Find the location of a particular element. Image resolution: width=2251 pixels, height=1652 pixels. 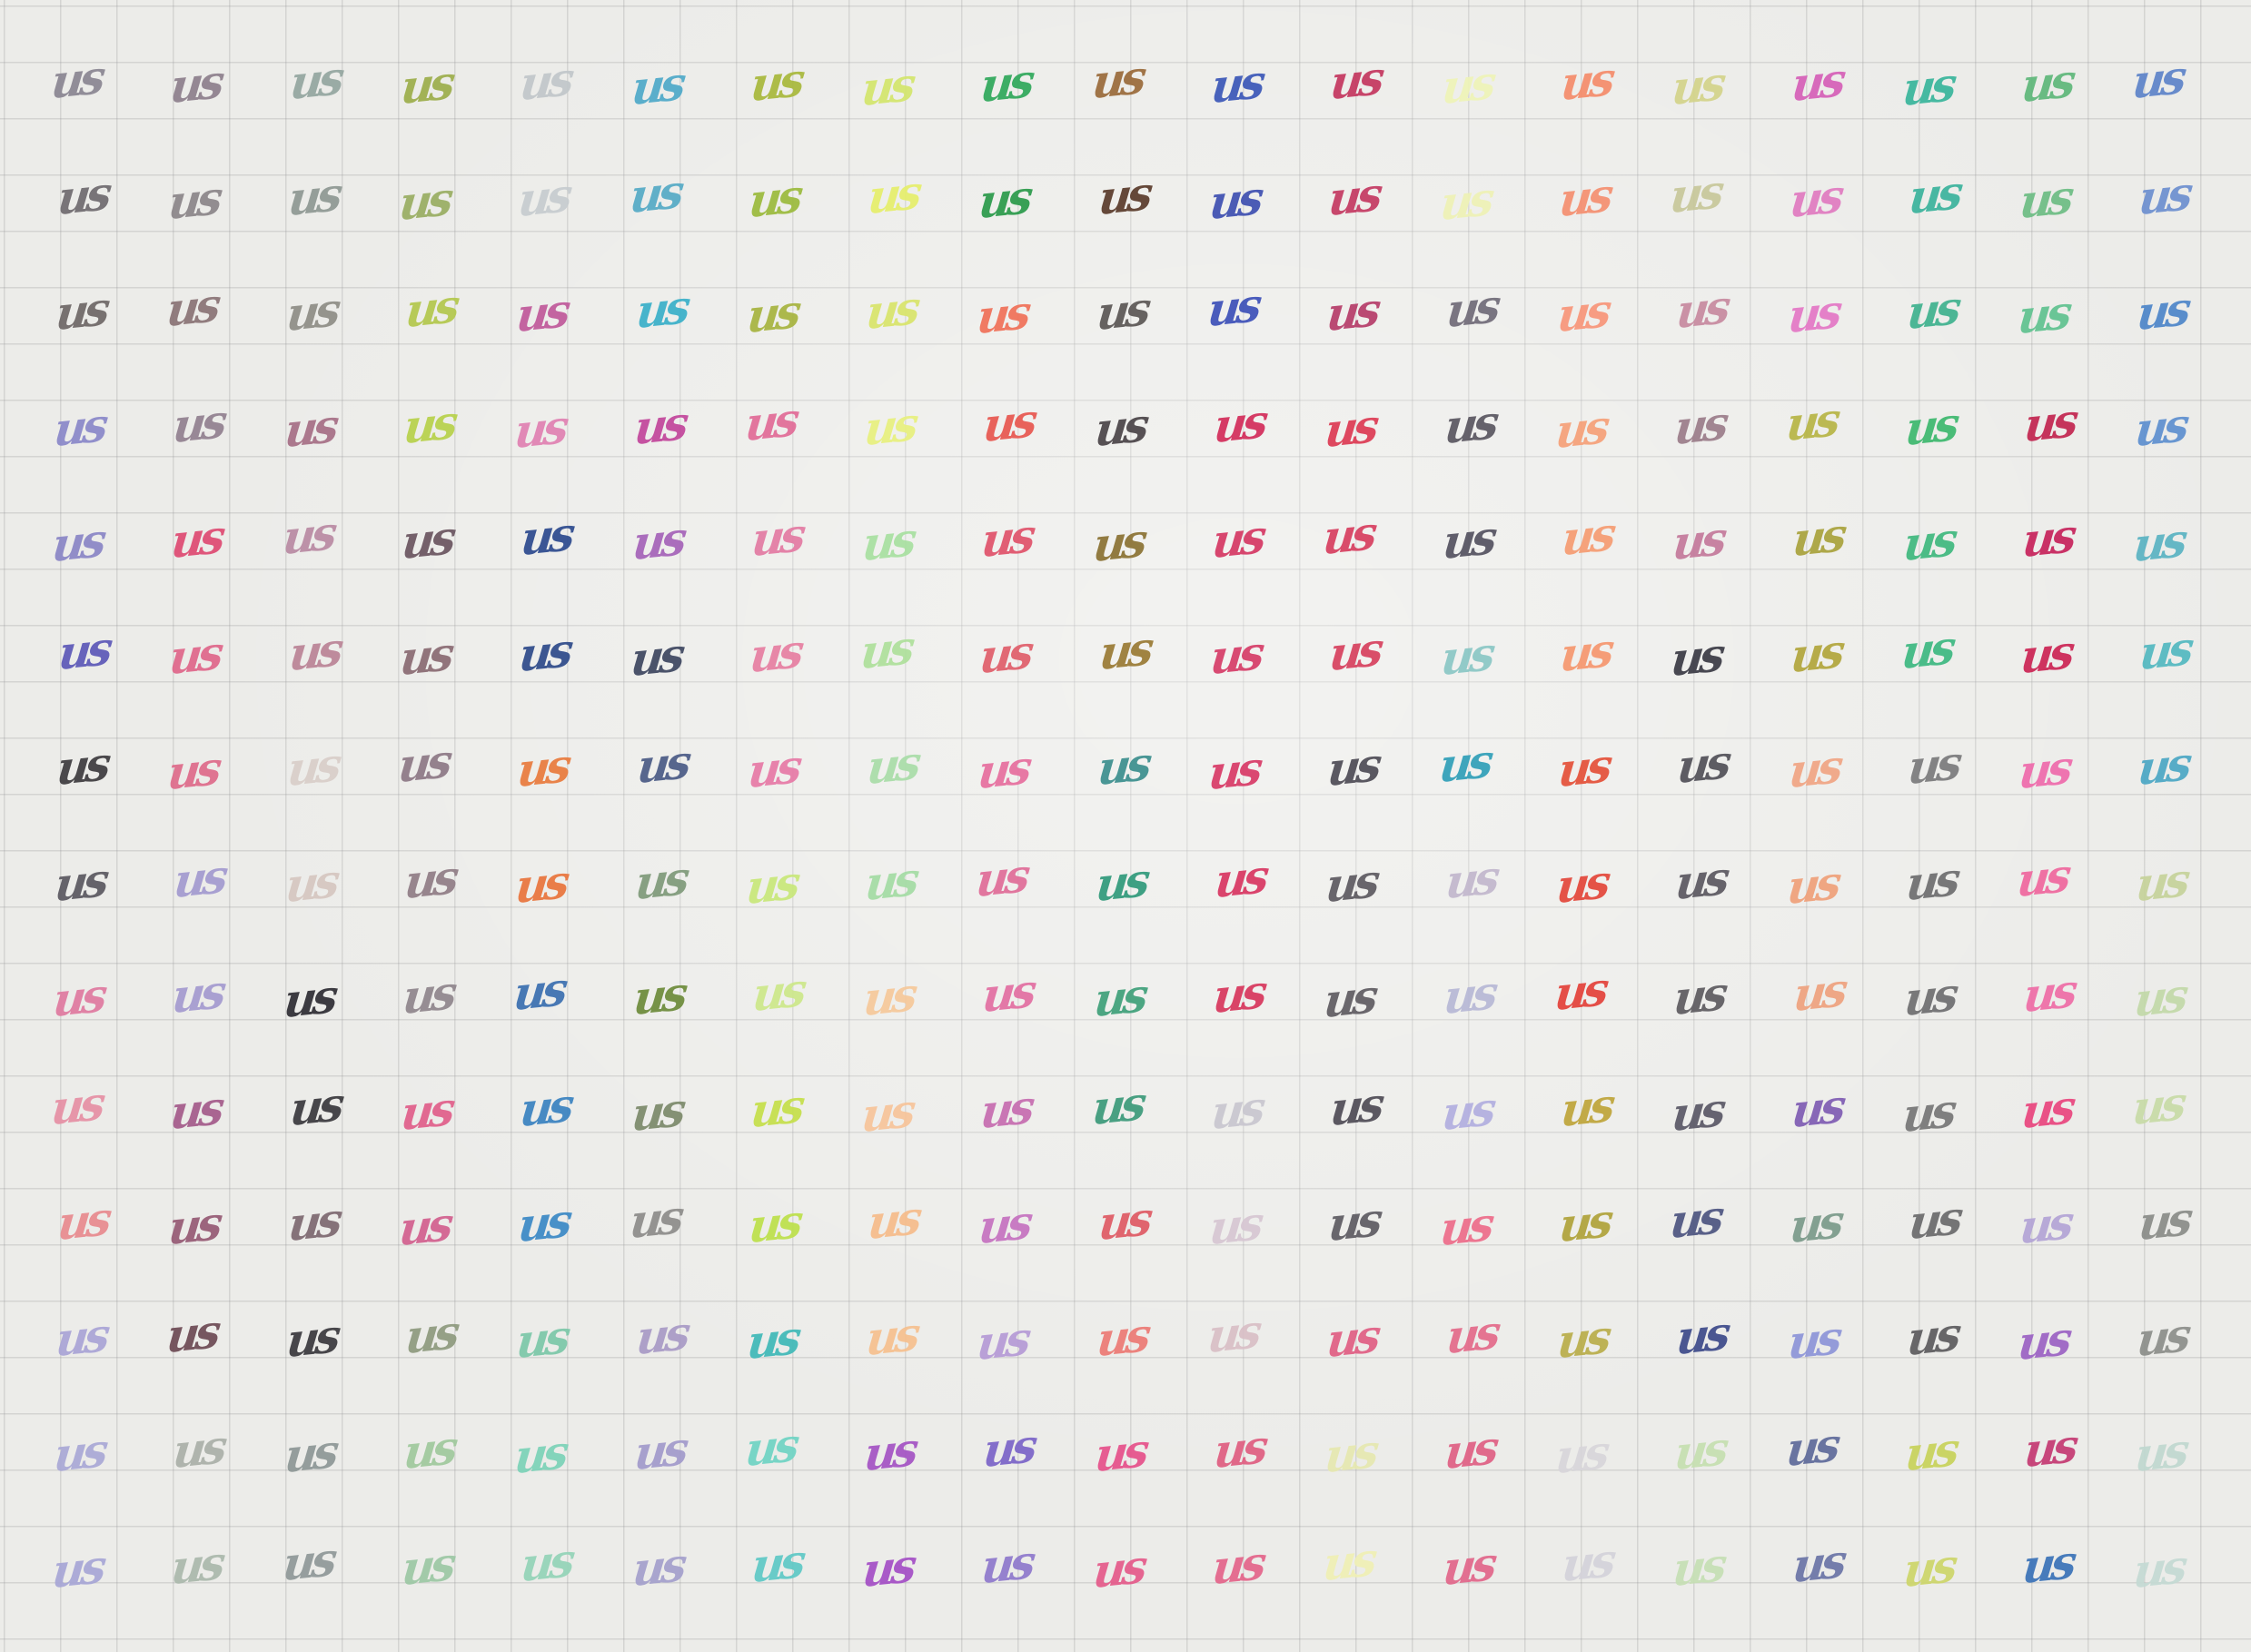

ink-swatch-4-14: us is located at coordinates (1581, 429).